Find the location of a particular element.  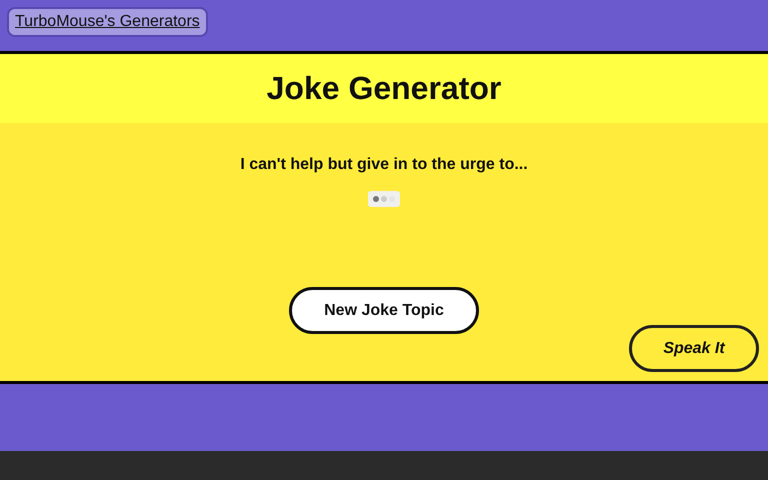

loading-dots-icon is located at coordinates (384, 199).